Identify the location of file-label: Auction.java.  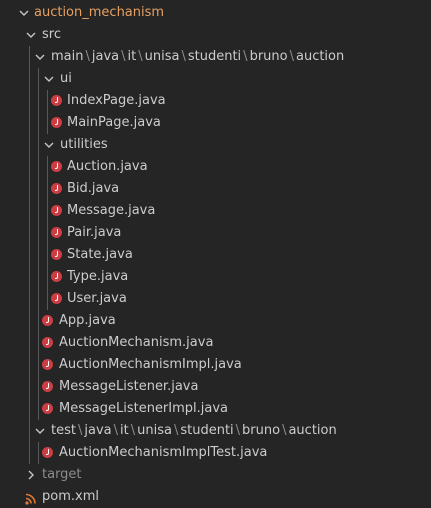
(107, 166).